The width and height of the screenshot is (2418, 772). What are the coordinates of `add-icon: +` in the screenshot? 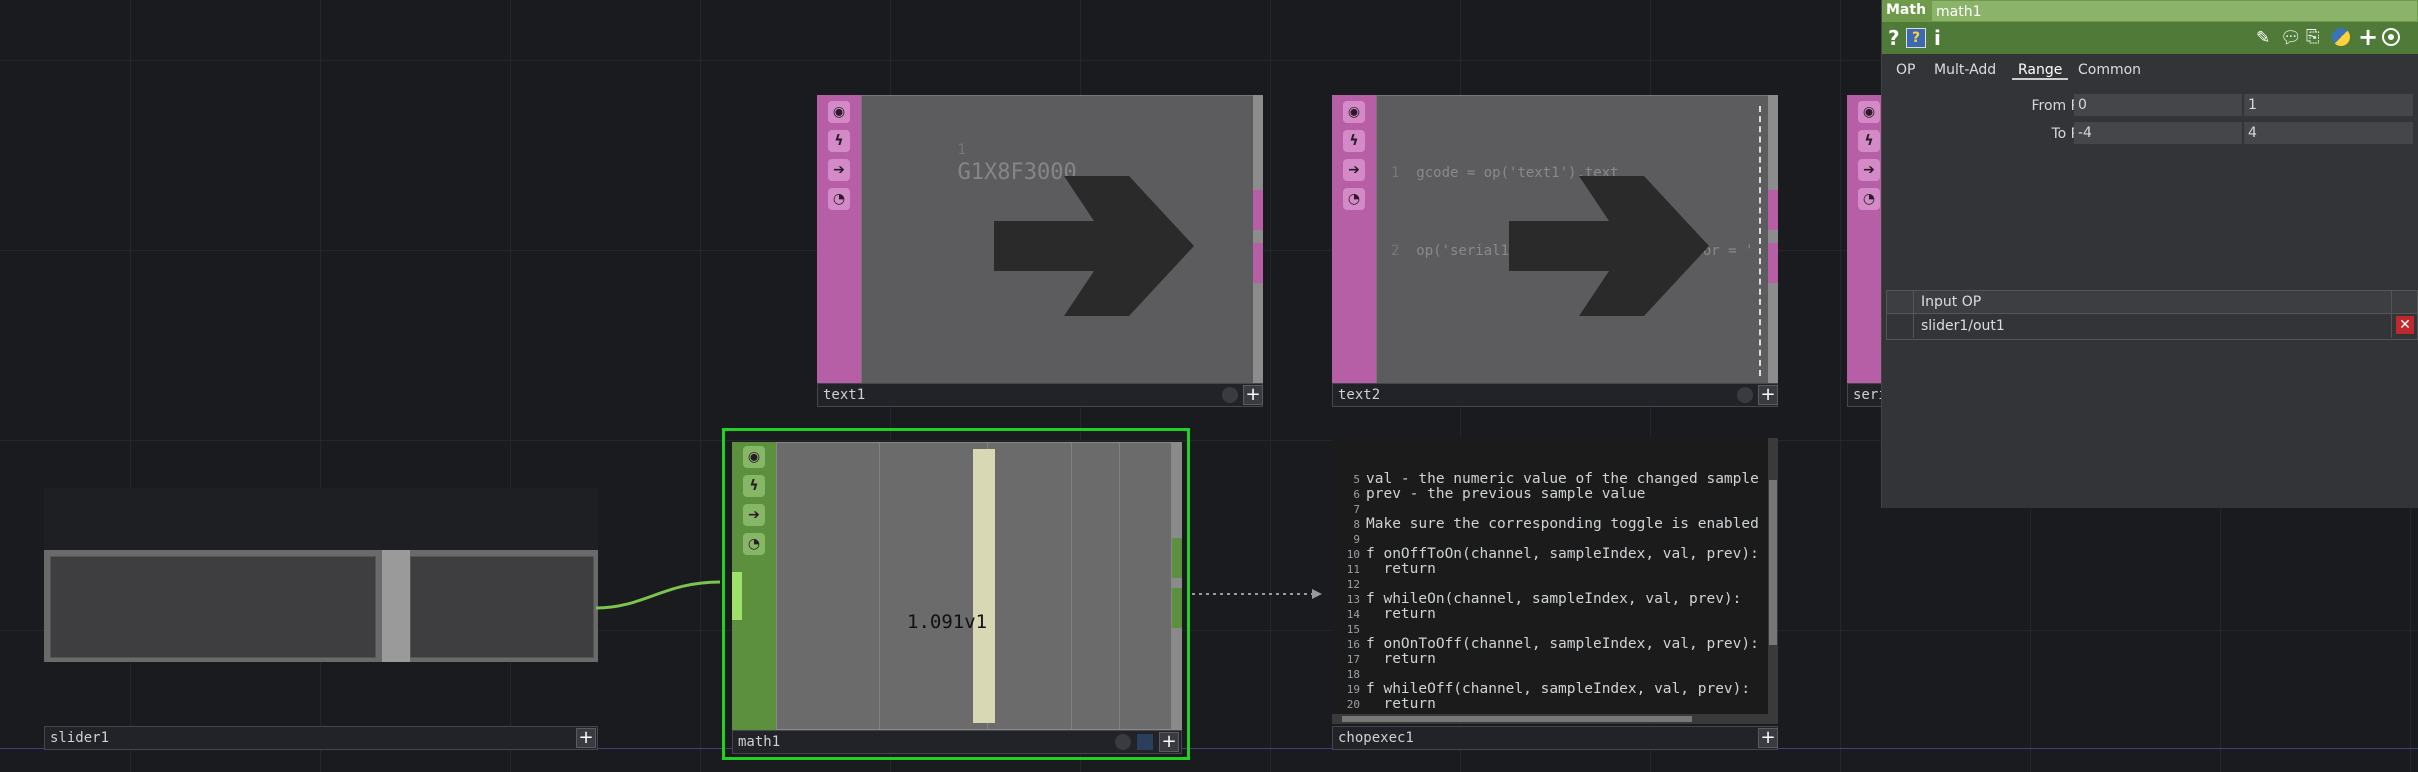 It's located at (2368, 37).